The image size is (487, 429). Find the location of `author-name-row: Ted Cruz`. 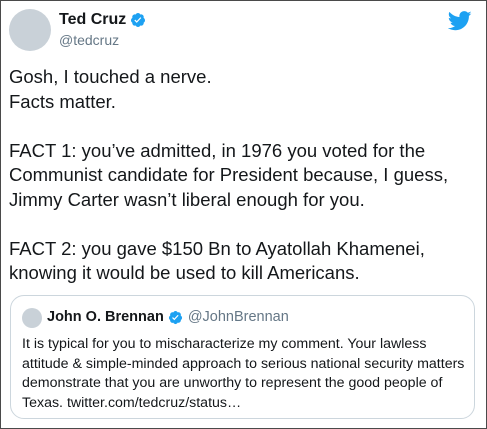

author-name-row: Ted Cruz is located at coordinates (102, 20).